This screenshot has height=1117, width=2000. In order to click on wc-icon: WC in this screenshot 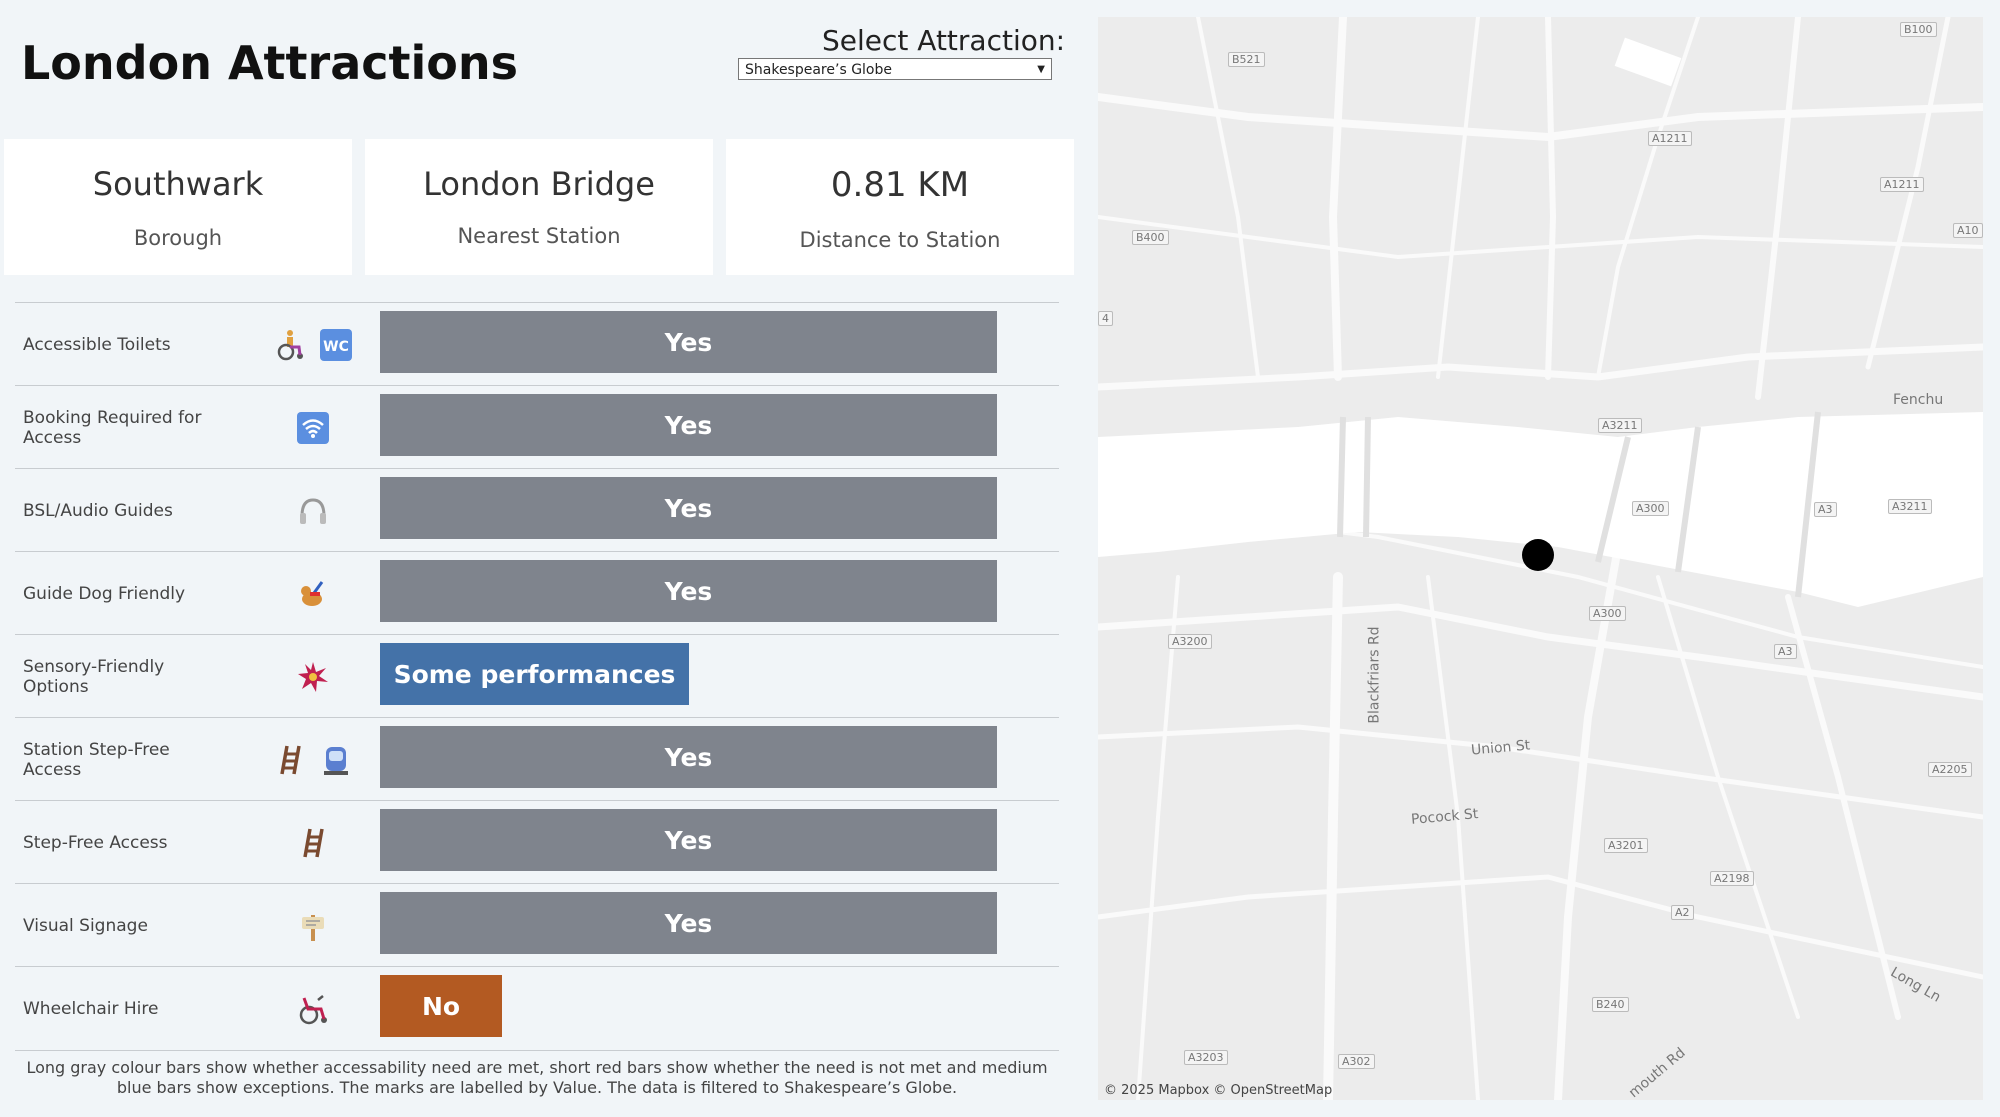, I will do `click(335, 344)`.